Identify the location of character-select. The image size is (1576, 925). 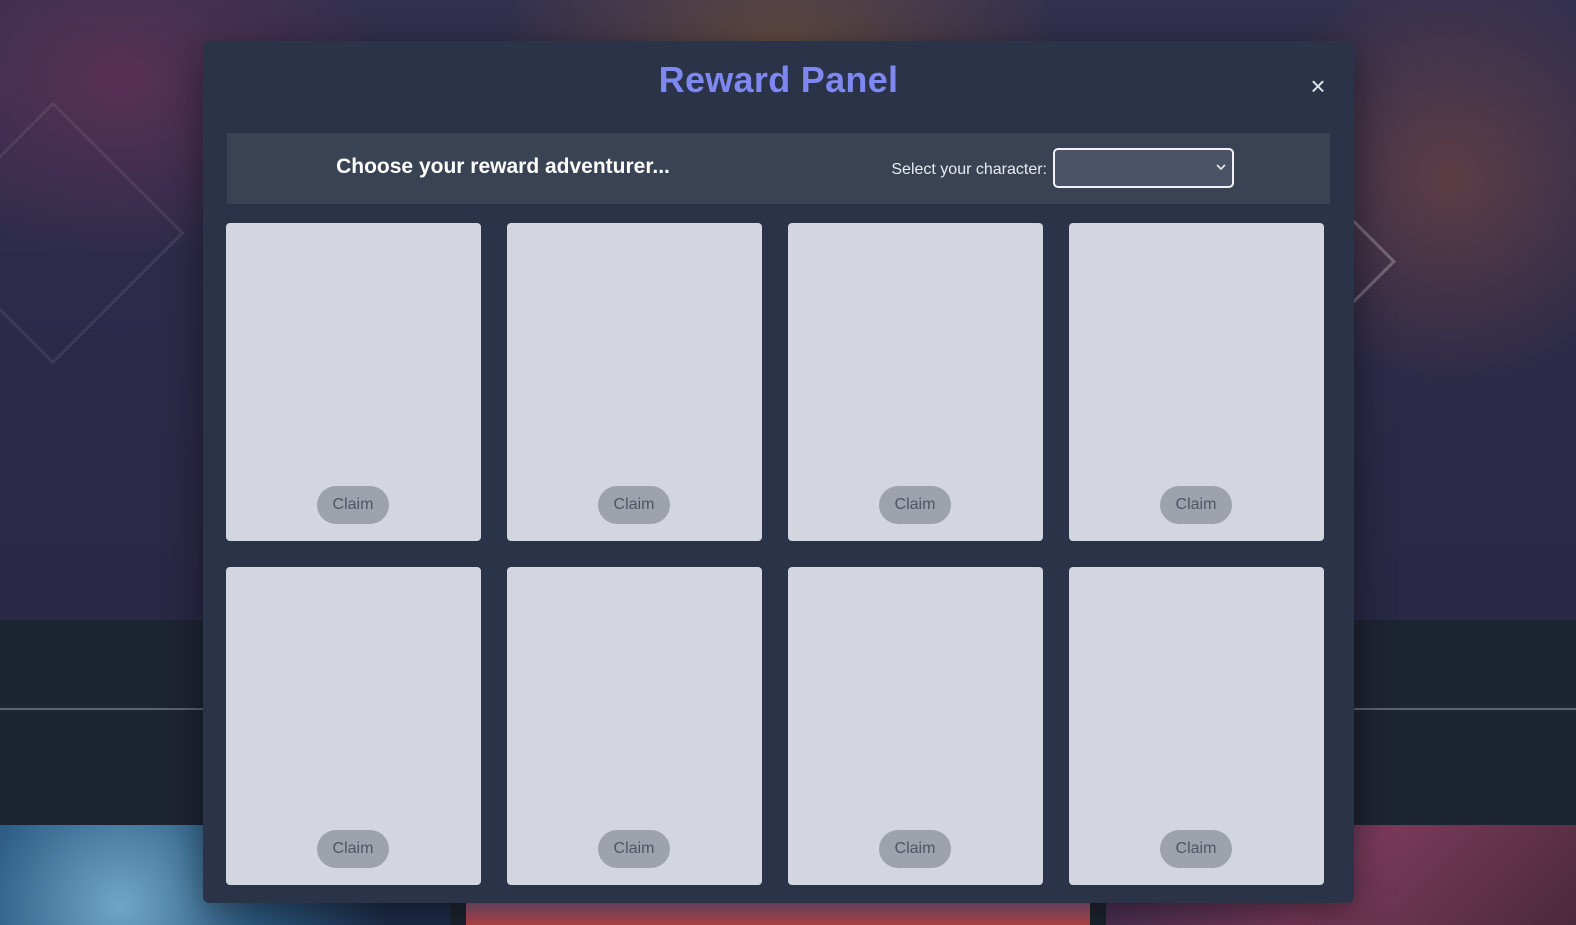
(1143, 168).